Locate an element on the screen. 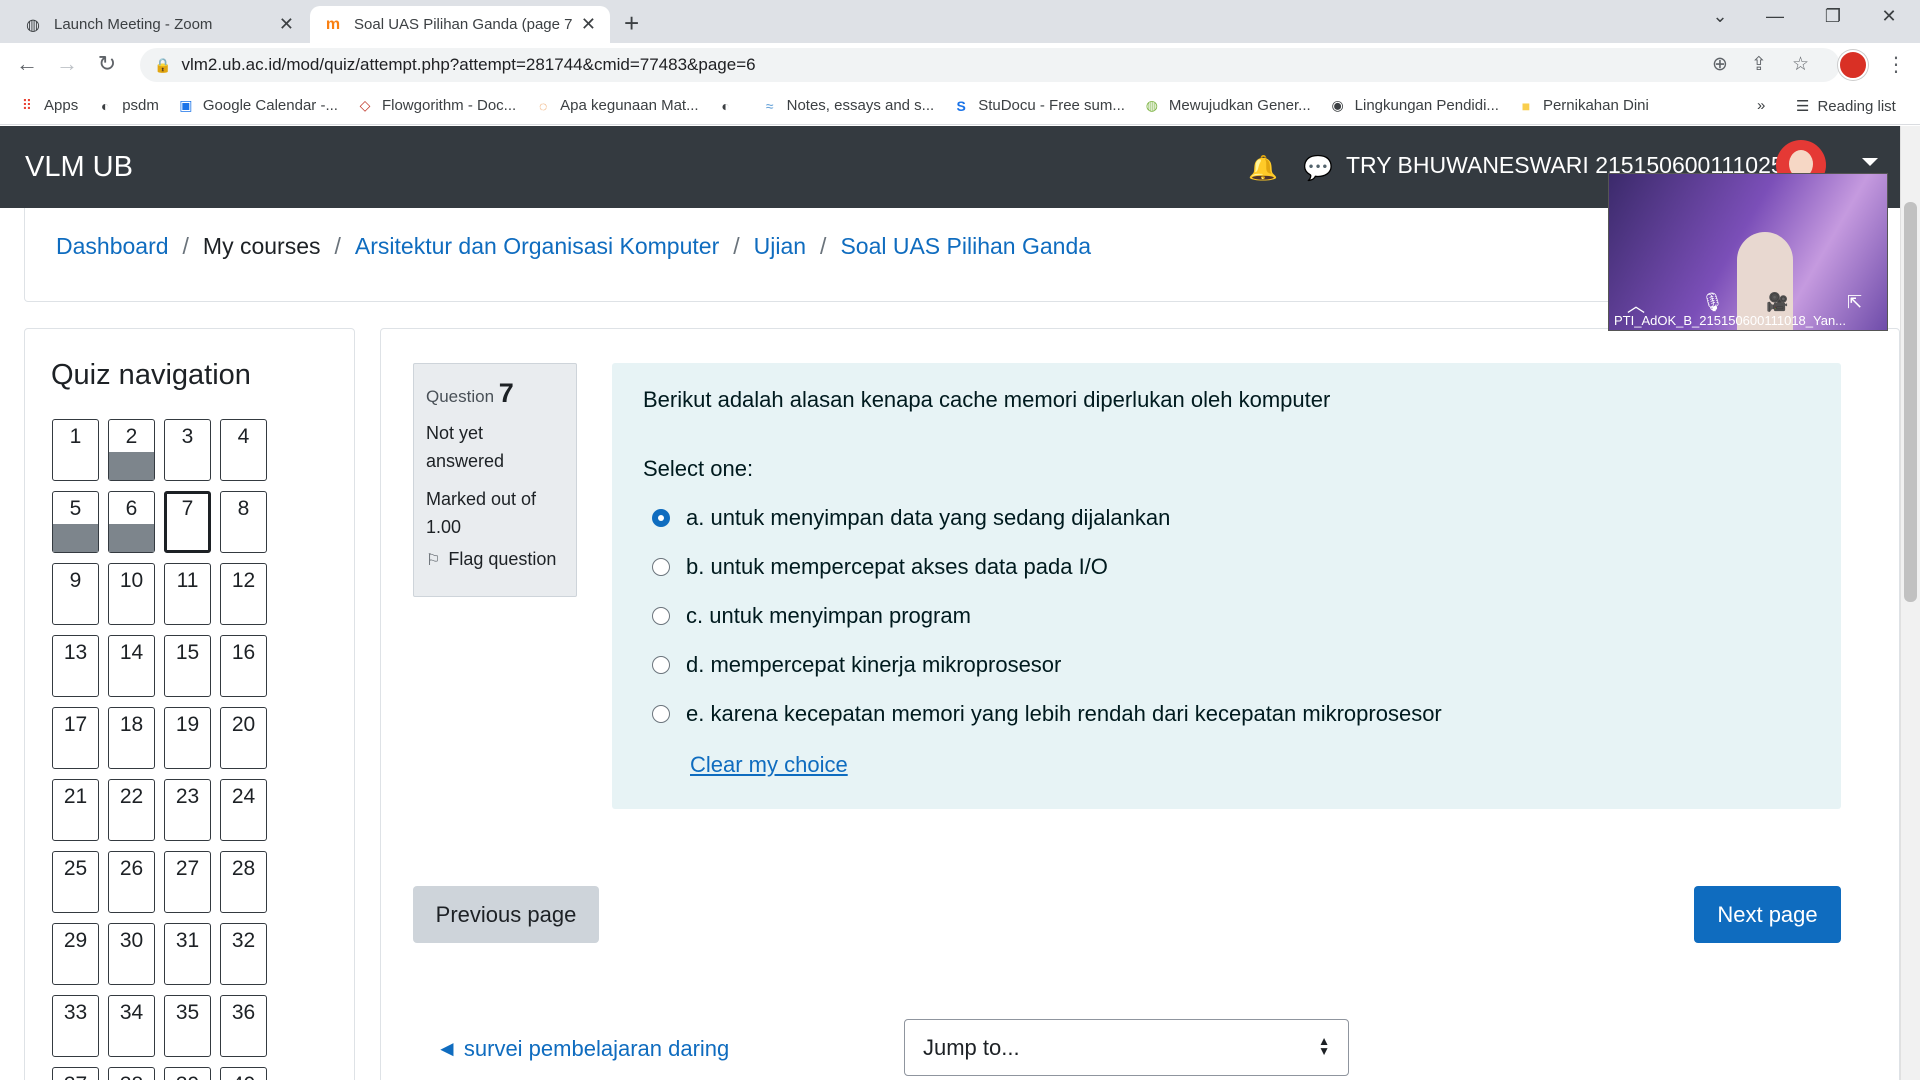 The width and height of the screenshot is (1920, 1080). bookmark-psdm: ◐ psdm is located at coordinates (127, 106).